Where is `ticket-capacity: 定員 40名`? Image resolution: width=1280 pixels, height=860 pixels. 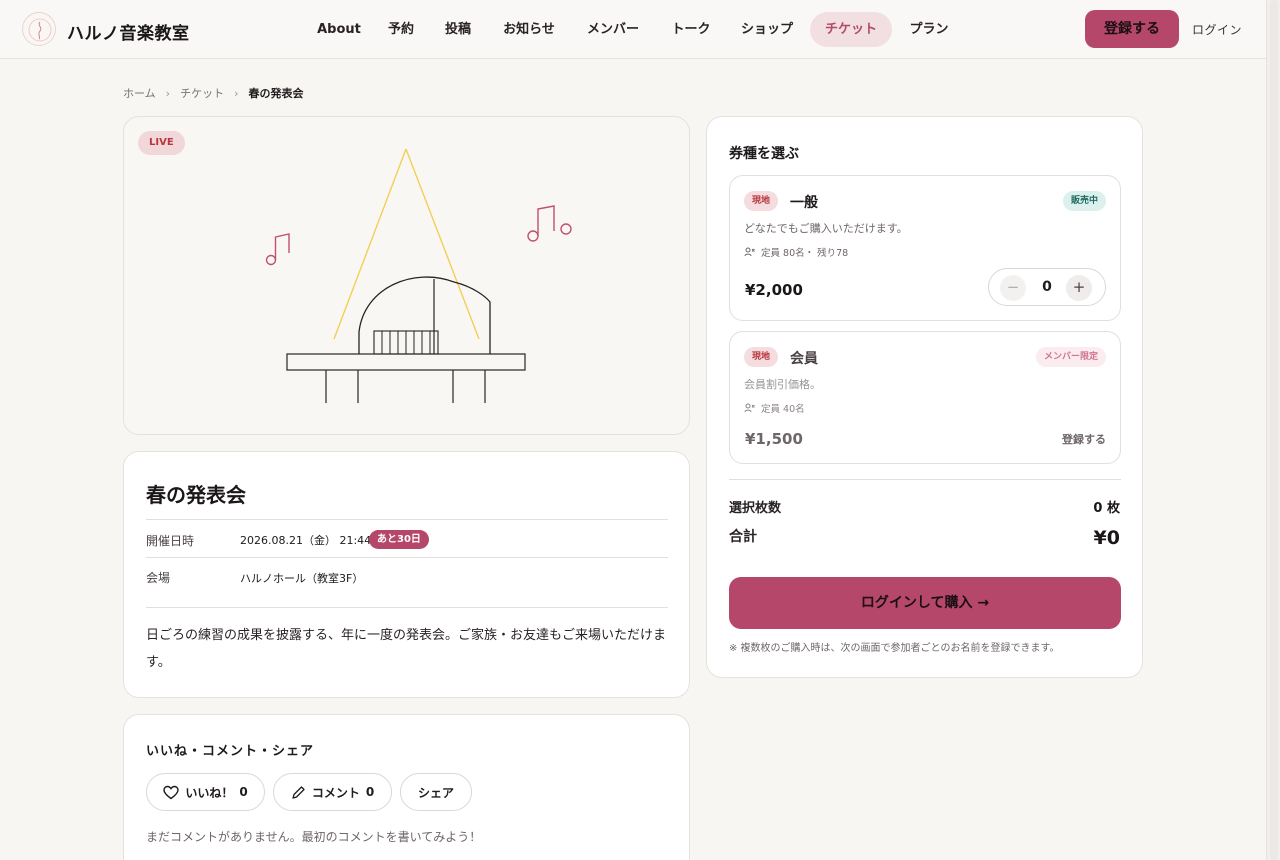 ticket-capacity: 定員 40名 is located at coordinates (774, 408).